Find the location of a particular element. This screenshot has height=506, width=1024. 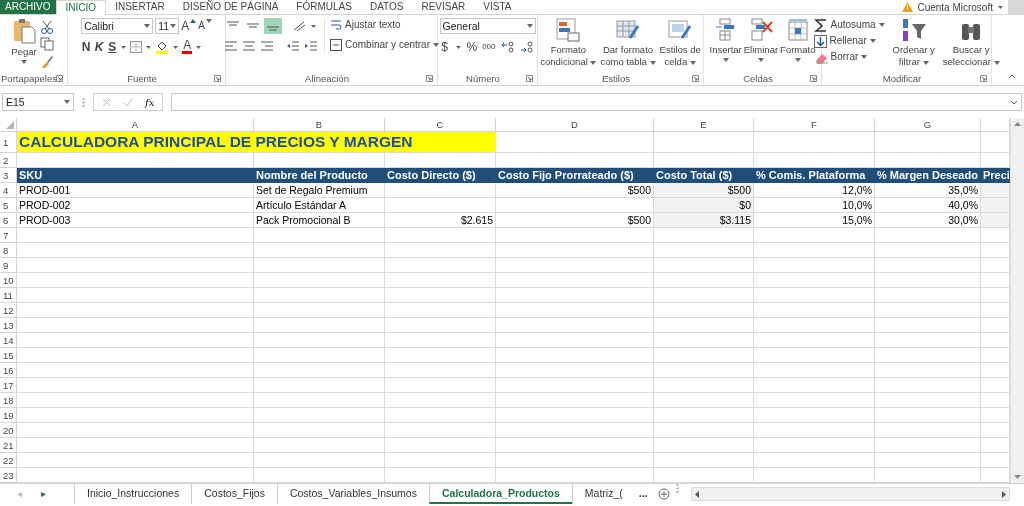

row-header: 20 is located at coordinates (8, 430).